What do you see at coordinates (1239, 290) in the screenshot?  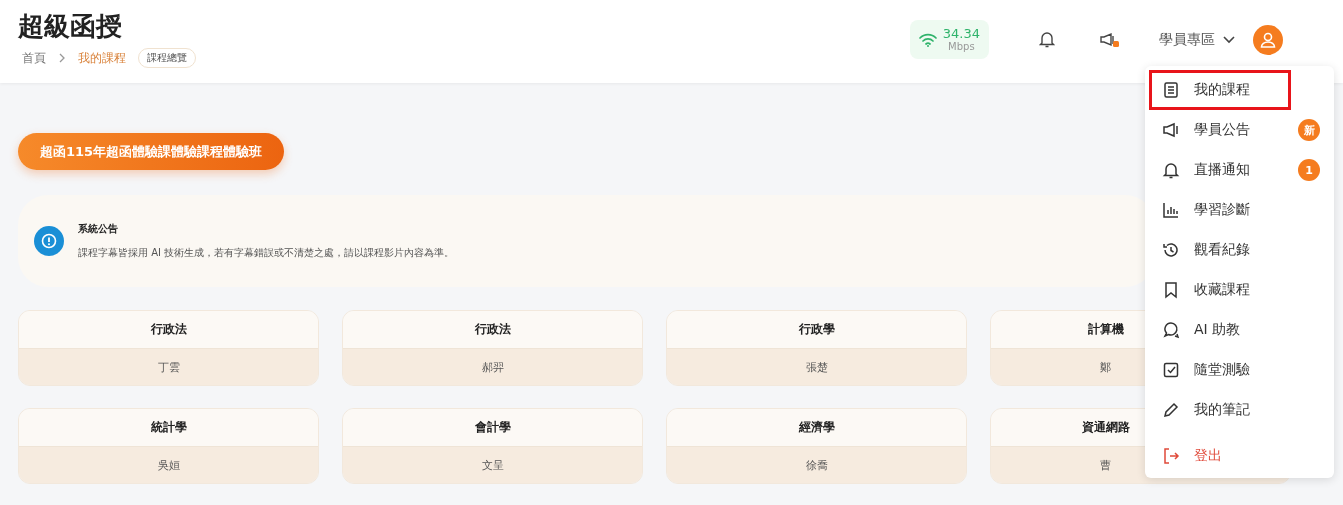 I see `menu-item: 收藏課程` at bounding box center [1239, 290].